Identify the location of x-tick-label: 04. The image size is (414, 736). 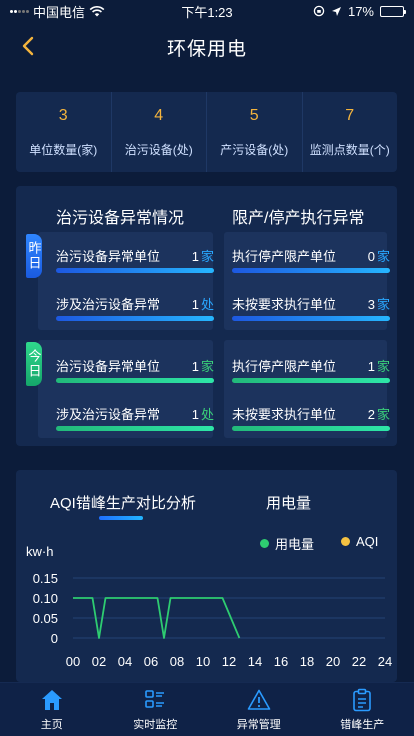
(125, 661).